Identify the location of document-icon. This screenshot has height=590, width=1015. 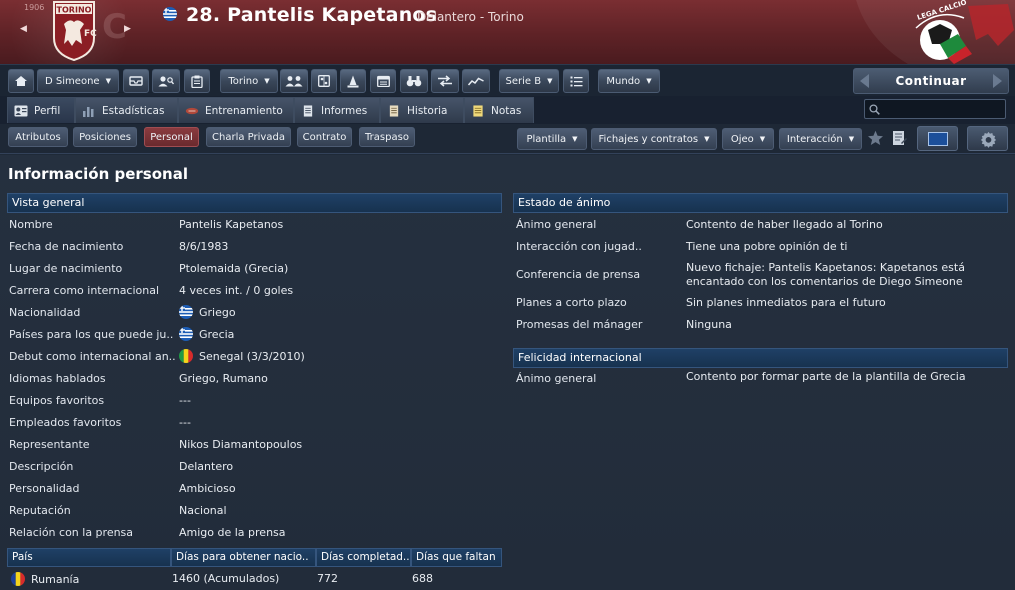
(308, 110).